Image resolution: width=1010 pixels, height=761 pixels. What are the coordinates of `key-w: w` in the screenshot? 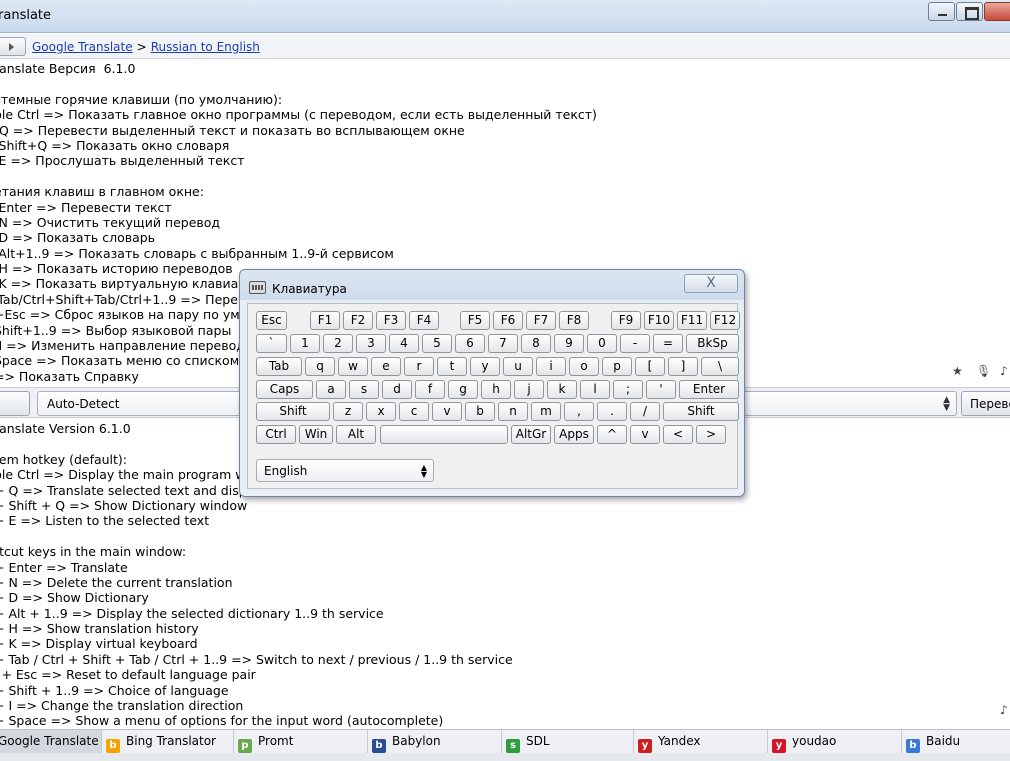 It's located at (353, 366).